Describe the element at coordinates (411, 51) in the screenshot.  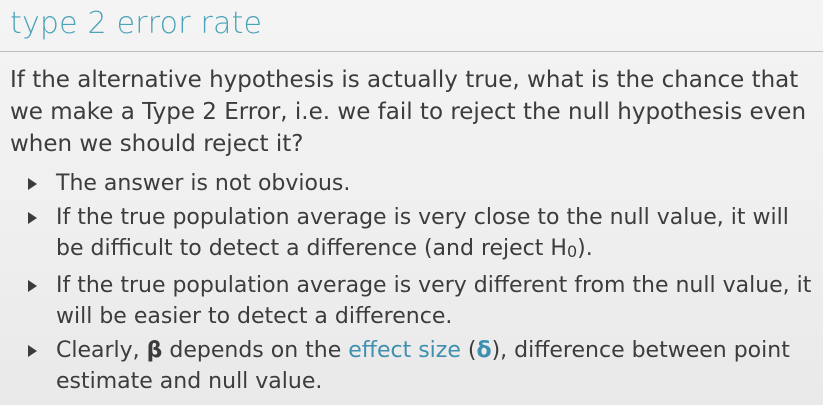
I see `title-divider` at that location.